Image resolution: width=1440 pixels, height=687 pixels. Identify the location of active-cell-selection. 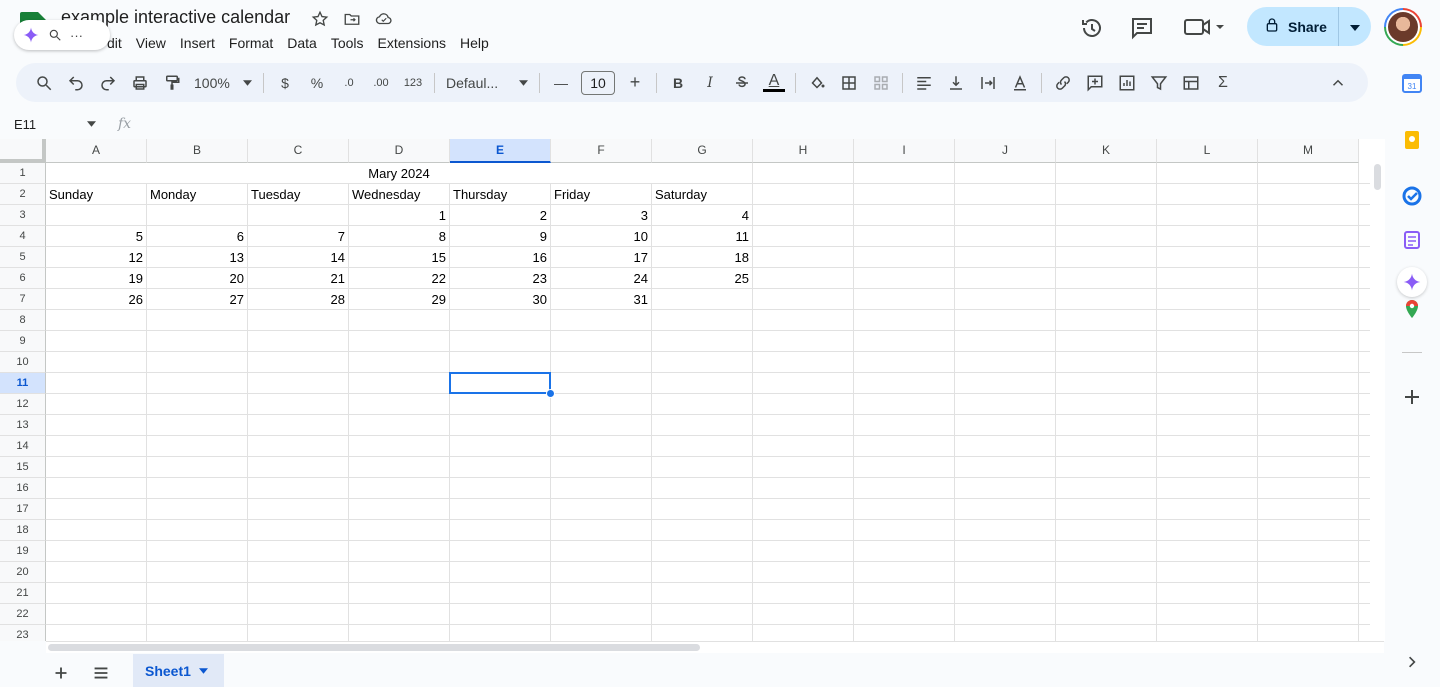
(500, 383).